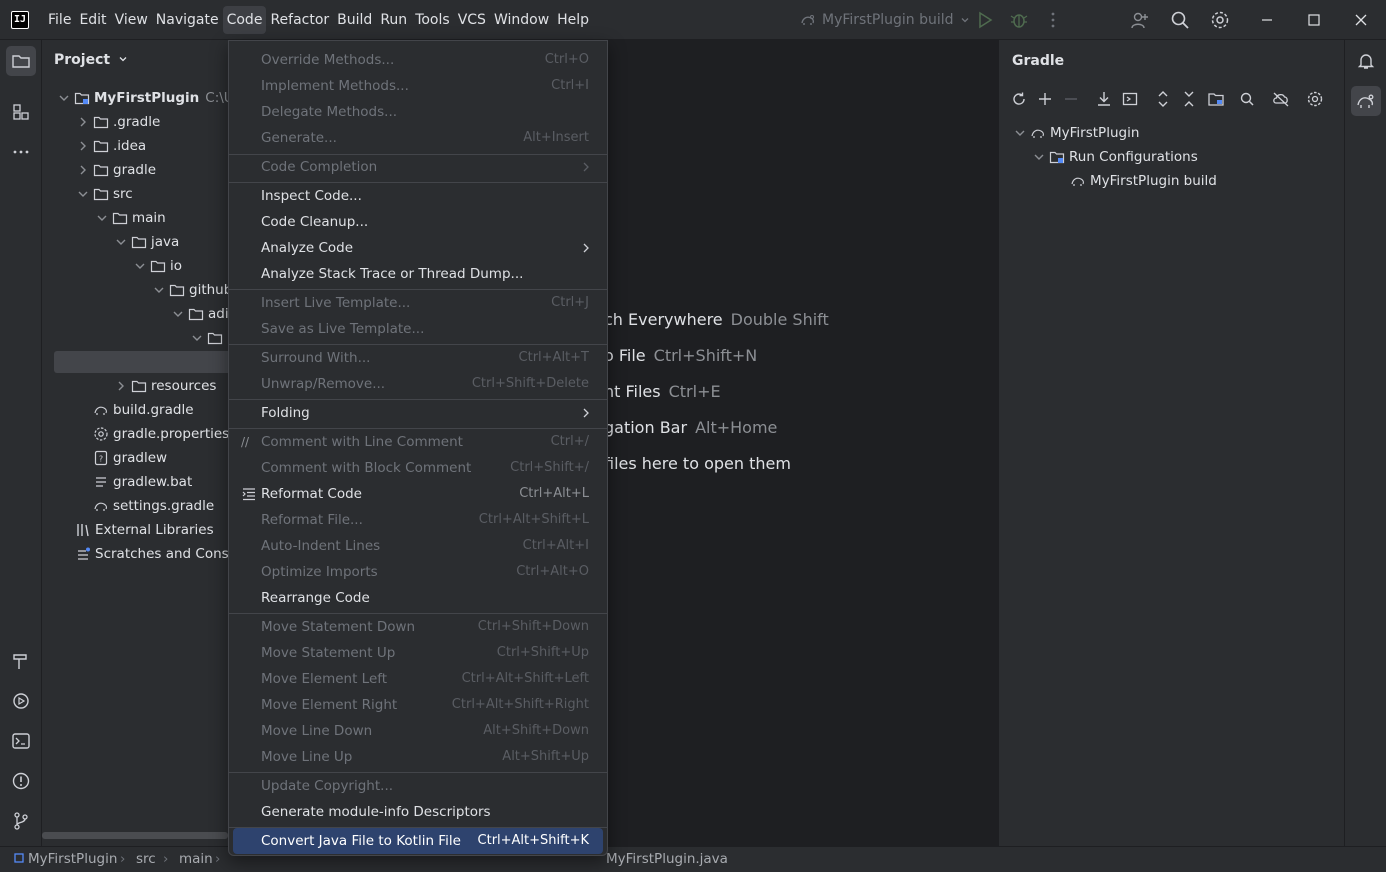 The image size is (1386, 872). I want to click on dependency-analyzer-icon, so click(1247, 99).